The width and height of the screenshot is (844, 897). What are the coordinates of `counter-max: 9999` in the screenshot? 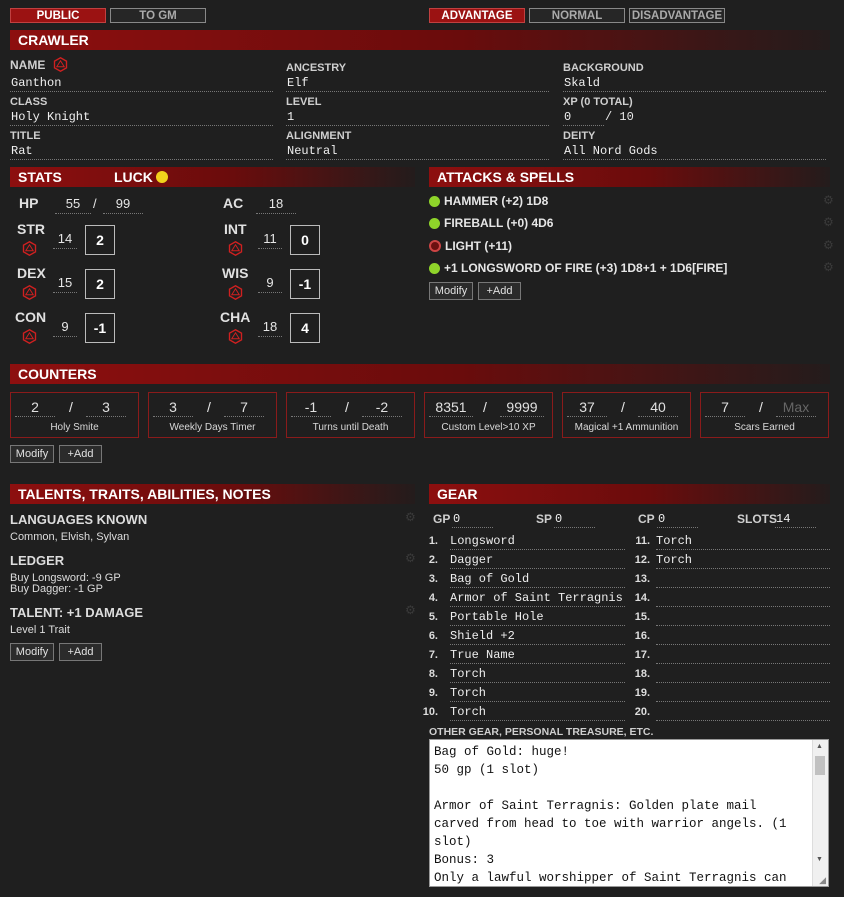 It's located at (522, 407).